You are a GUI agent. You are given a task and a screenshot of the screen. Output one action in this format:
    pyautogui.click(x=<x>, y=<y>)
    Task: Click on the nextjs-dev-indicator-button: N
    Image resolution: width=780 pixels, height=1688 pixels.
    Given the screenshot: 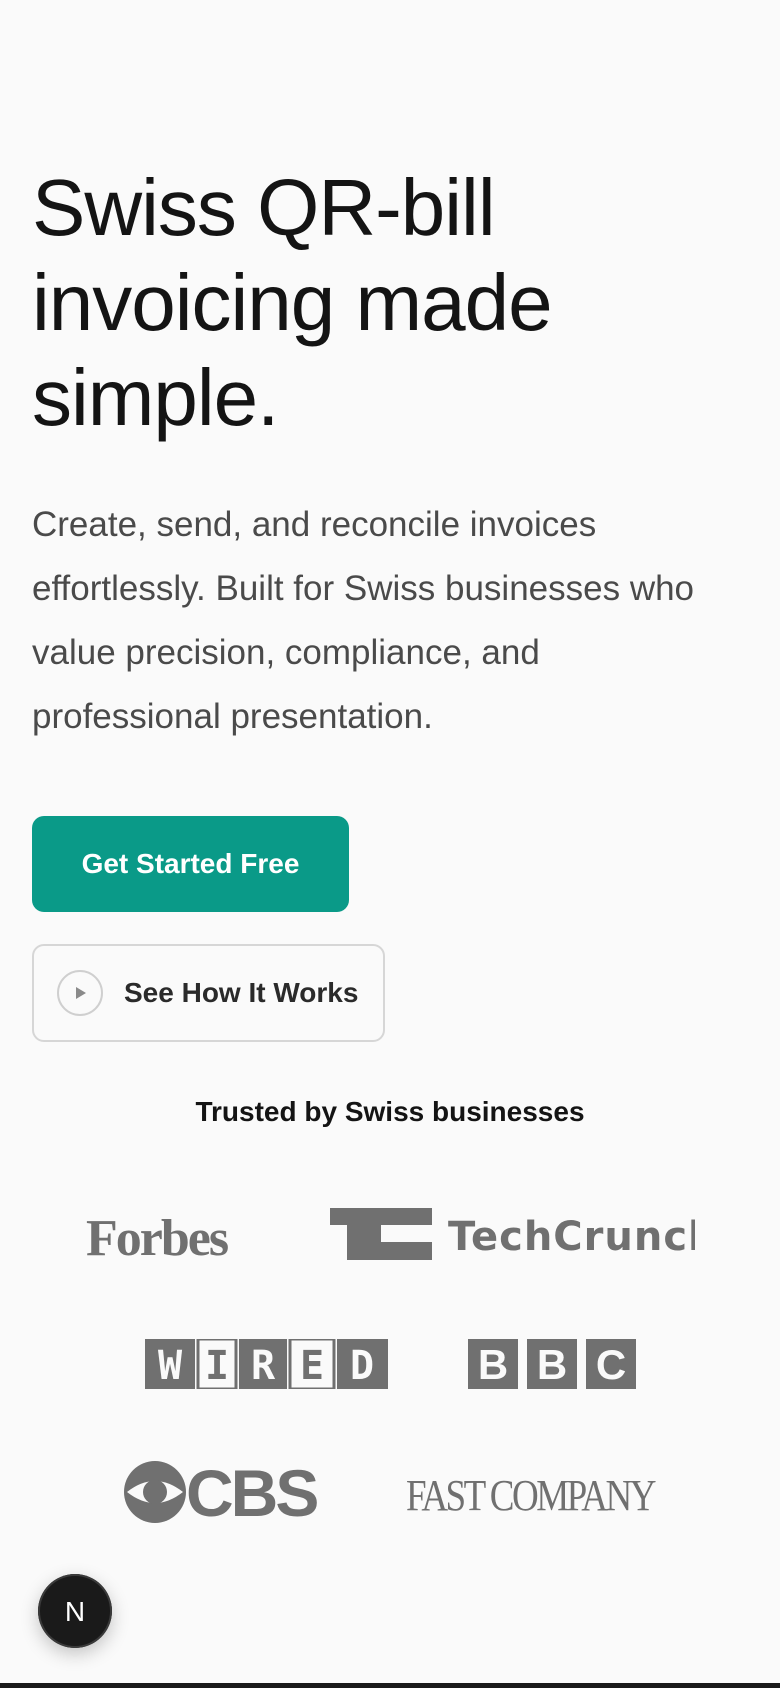 What is the action you would take?
    pyautogui.click(x=75, y=1611)
    